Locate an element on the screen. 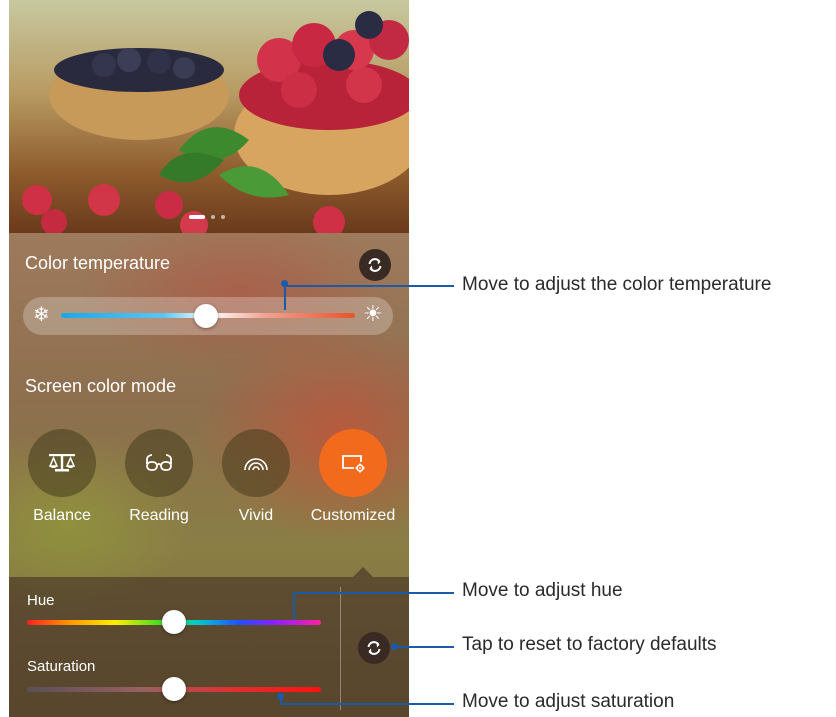 The width and height of the screenshot is (836, 717). mode-vivid-button is located at coordinates (256, 463).